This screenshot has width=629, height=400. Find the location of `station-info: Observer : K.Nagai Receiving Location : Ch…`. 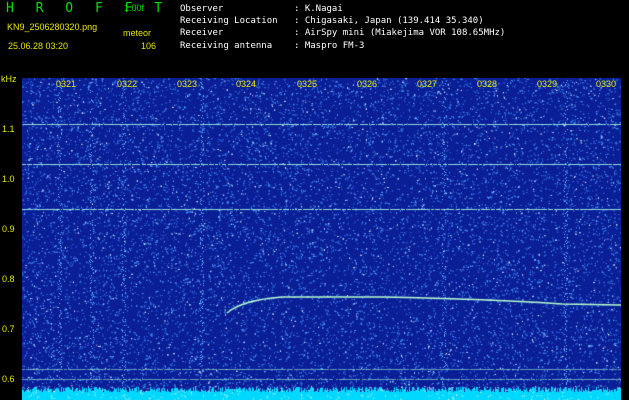

station-info: Observer : K.Nagai Receiving Location : Ch… is located at coordinates (342, 27).